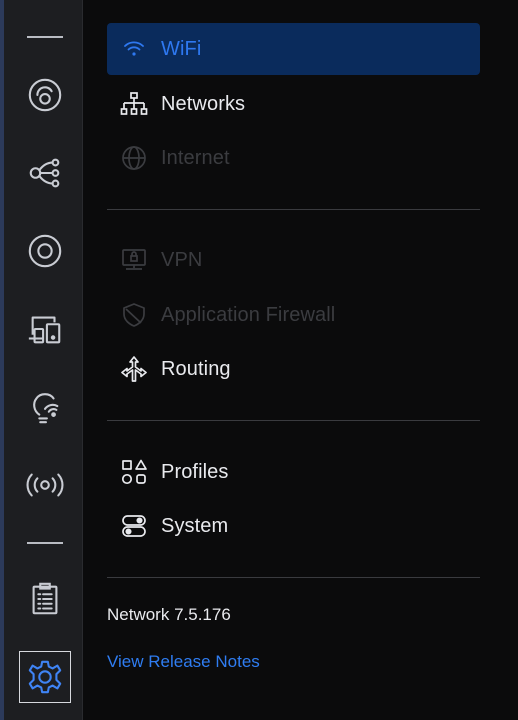 The image size is (518, 720). Describe the element at coordinates (293, 104) in the screenshot. I see `menu-item-networks: Networks` at that location.